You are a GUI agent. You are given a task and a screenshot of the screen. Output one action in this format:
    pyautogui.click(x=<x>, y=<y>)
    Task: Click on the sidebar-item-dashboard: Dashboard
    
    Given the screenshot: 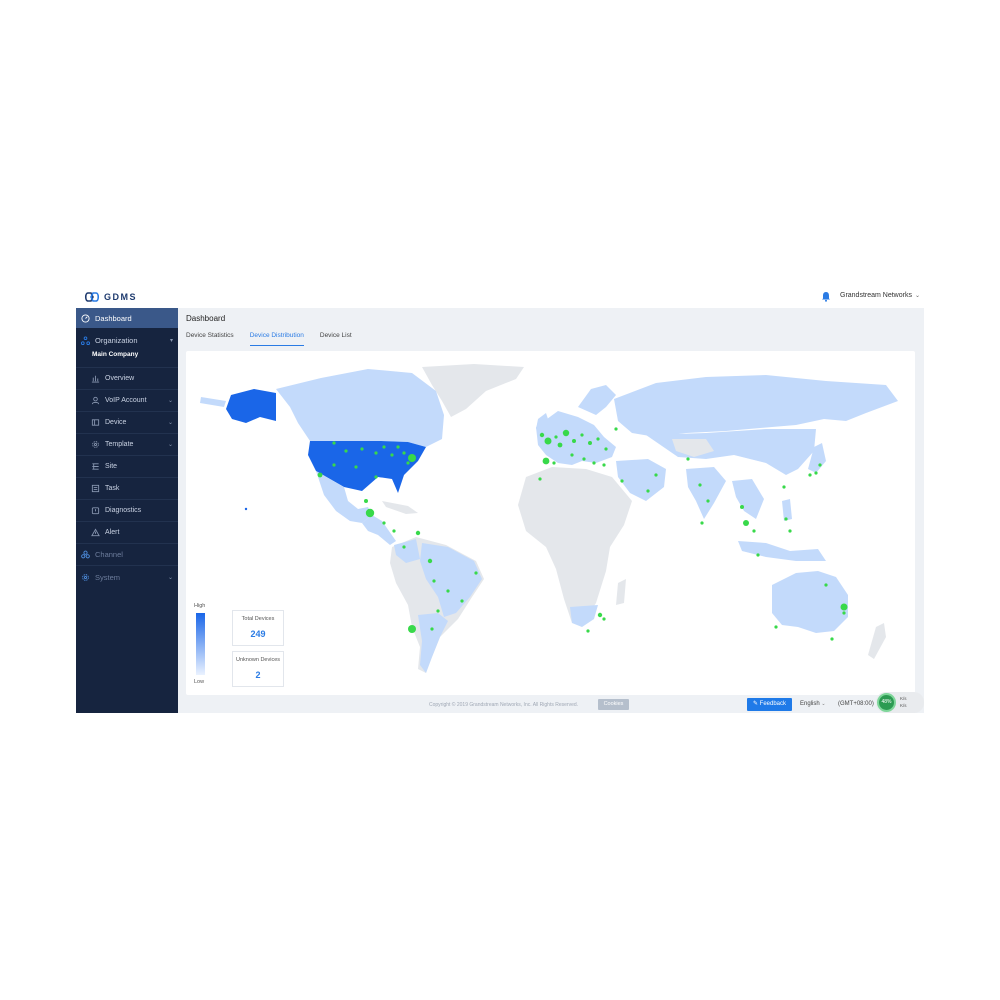 What is the action you would take?
    pyautogui.click(x=127, y=318)
    